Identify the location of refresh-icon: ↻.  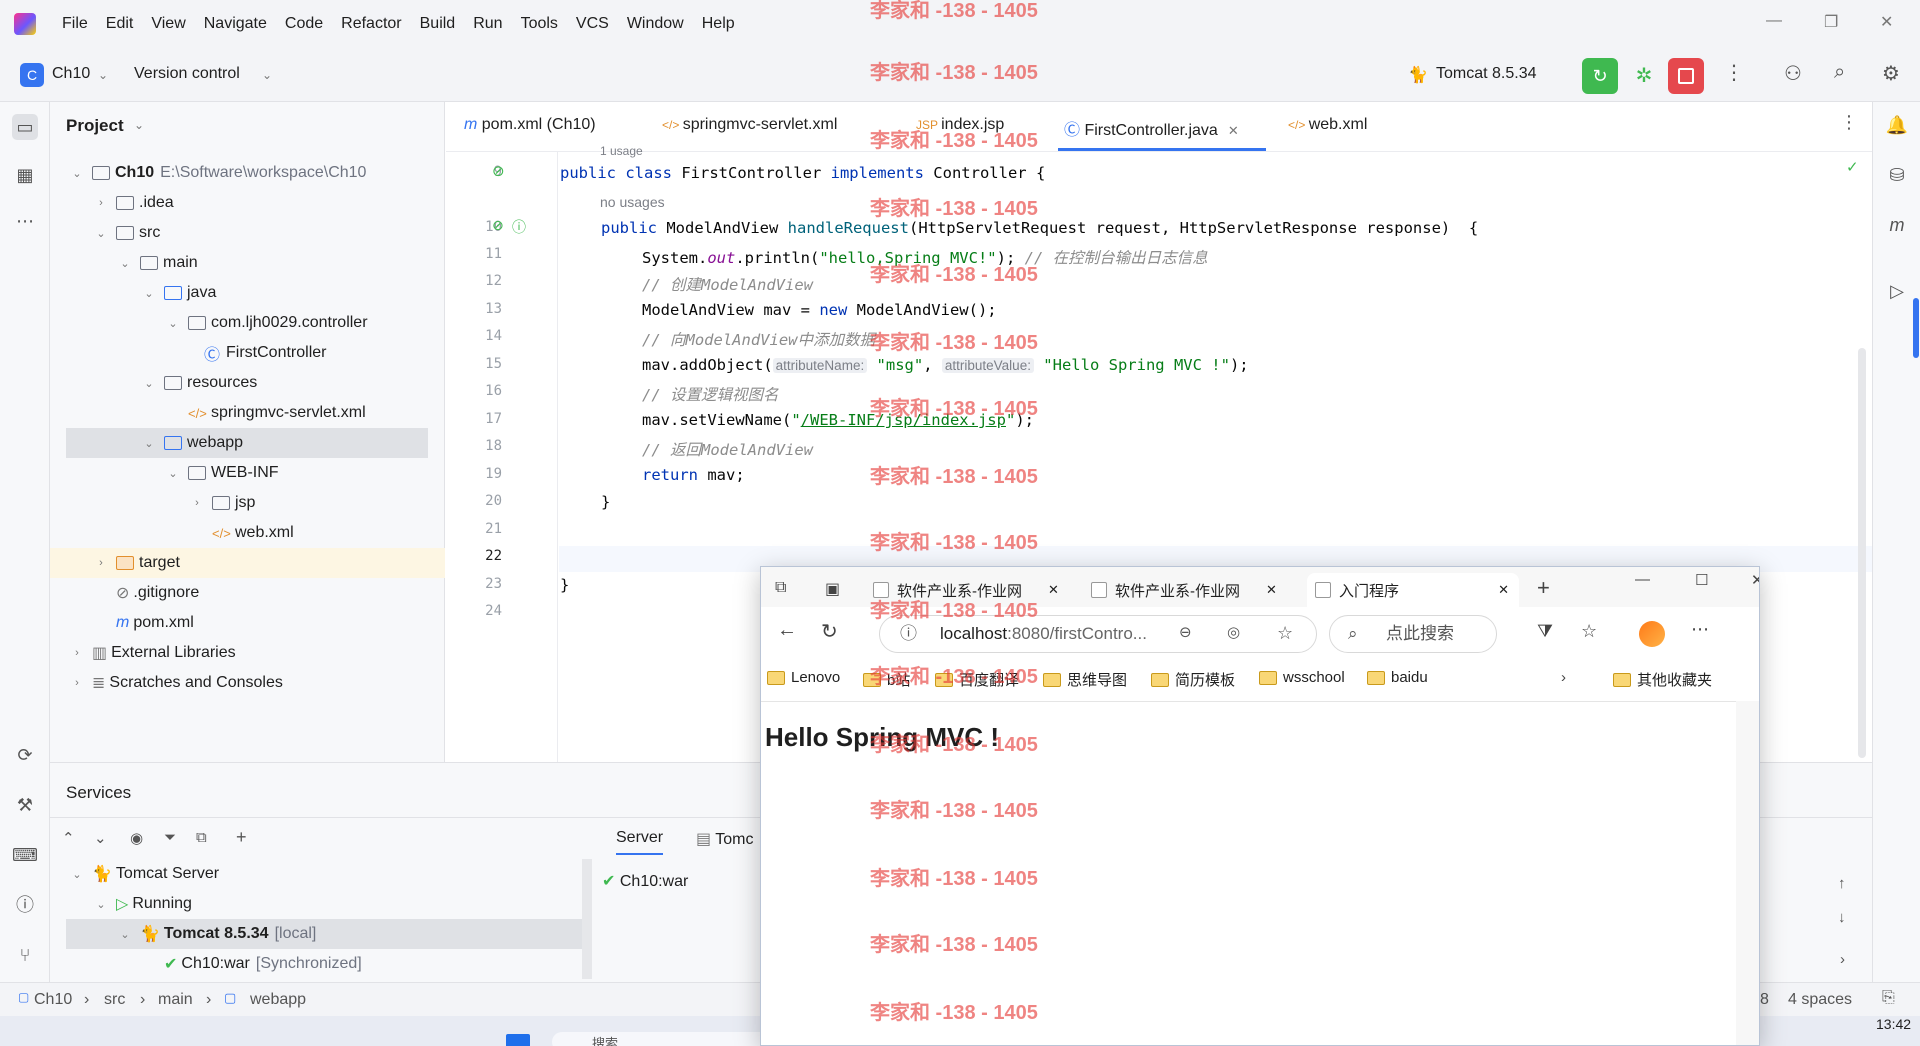
(829, 631).